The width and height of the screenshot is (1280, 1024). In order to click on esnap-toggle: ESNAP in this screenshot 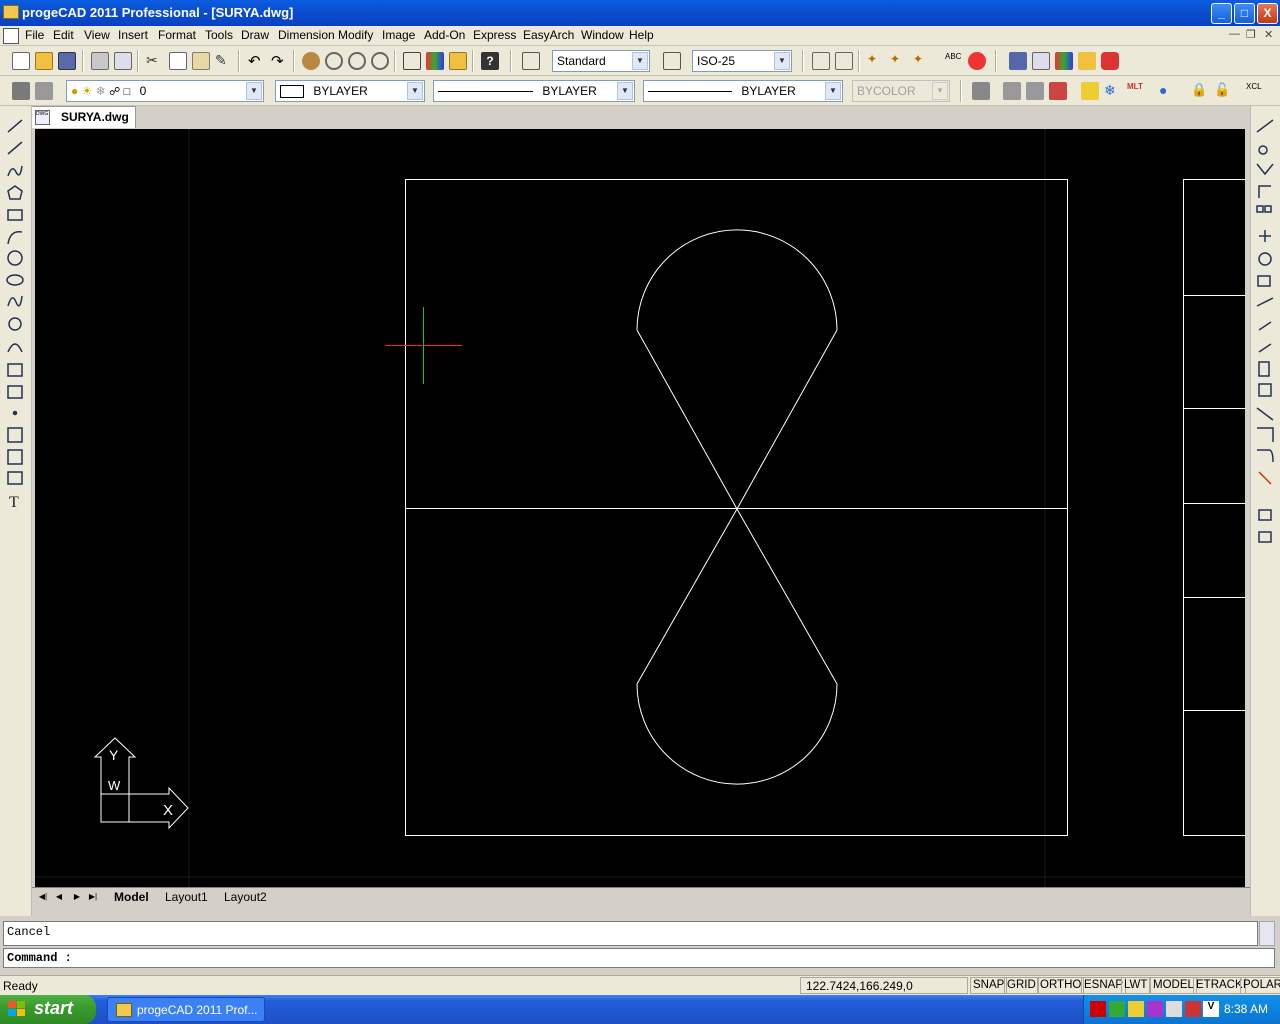, I will do `click(1103, 985)`.